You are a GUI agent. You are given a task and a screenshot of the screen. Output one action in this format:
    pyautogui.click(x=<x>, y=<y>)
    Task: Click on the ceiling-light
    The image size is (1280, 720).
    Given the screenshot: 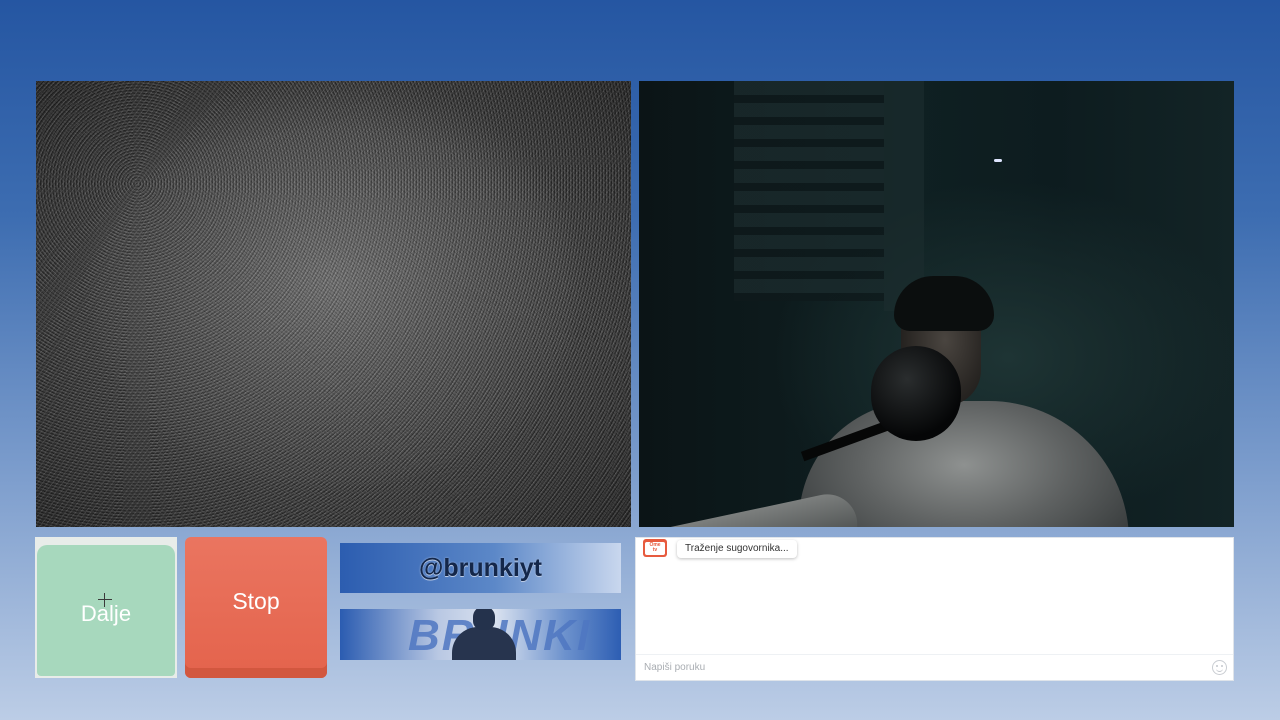 What is the action you would take?
    pyautogui.click(x=998, y=160)
    